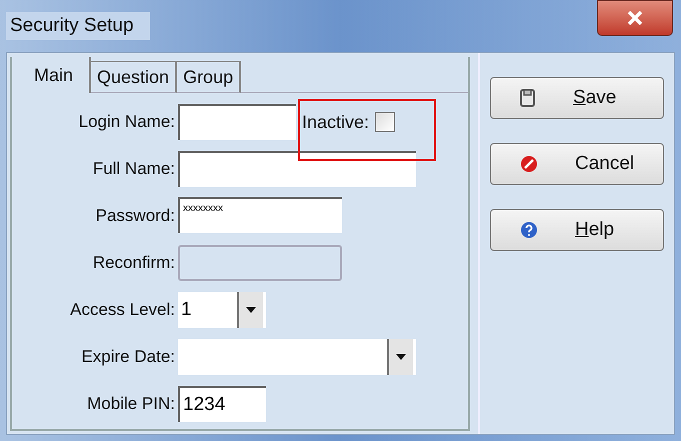 This screenshot has height=441, width=681. I want to click on window-title: Security Setup, so click(78, 26).